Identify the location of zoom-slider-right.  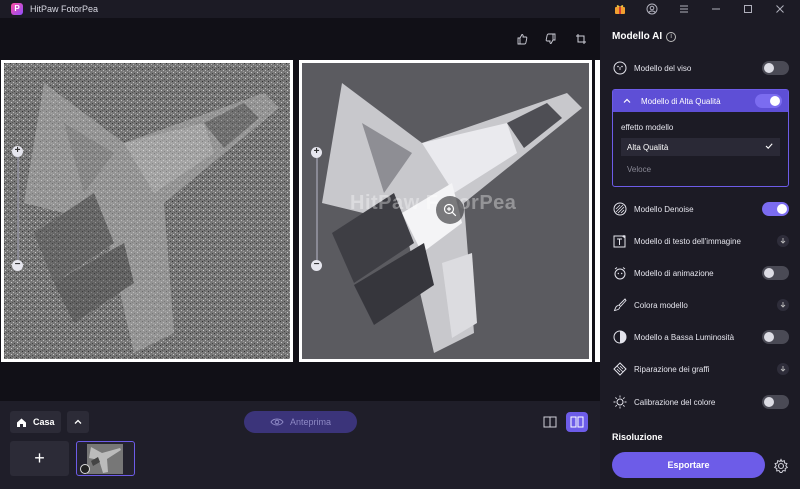
(317, 209).